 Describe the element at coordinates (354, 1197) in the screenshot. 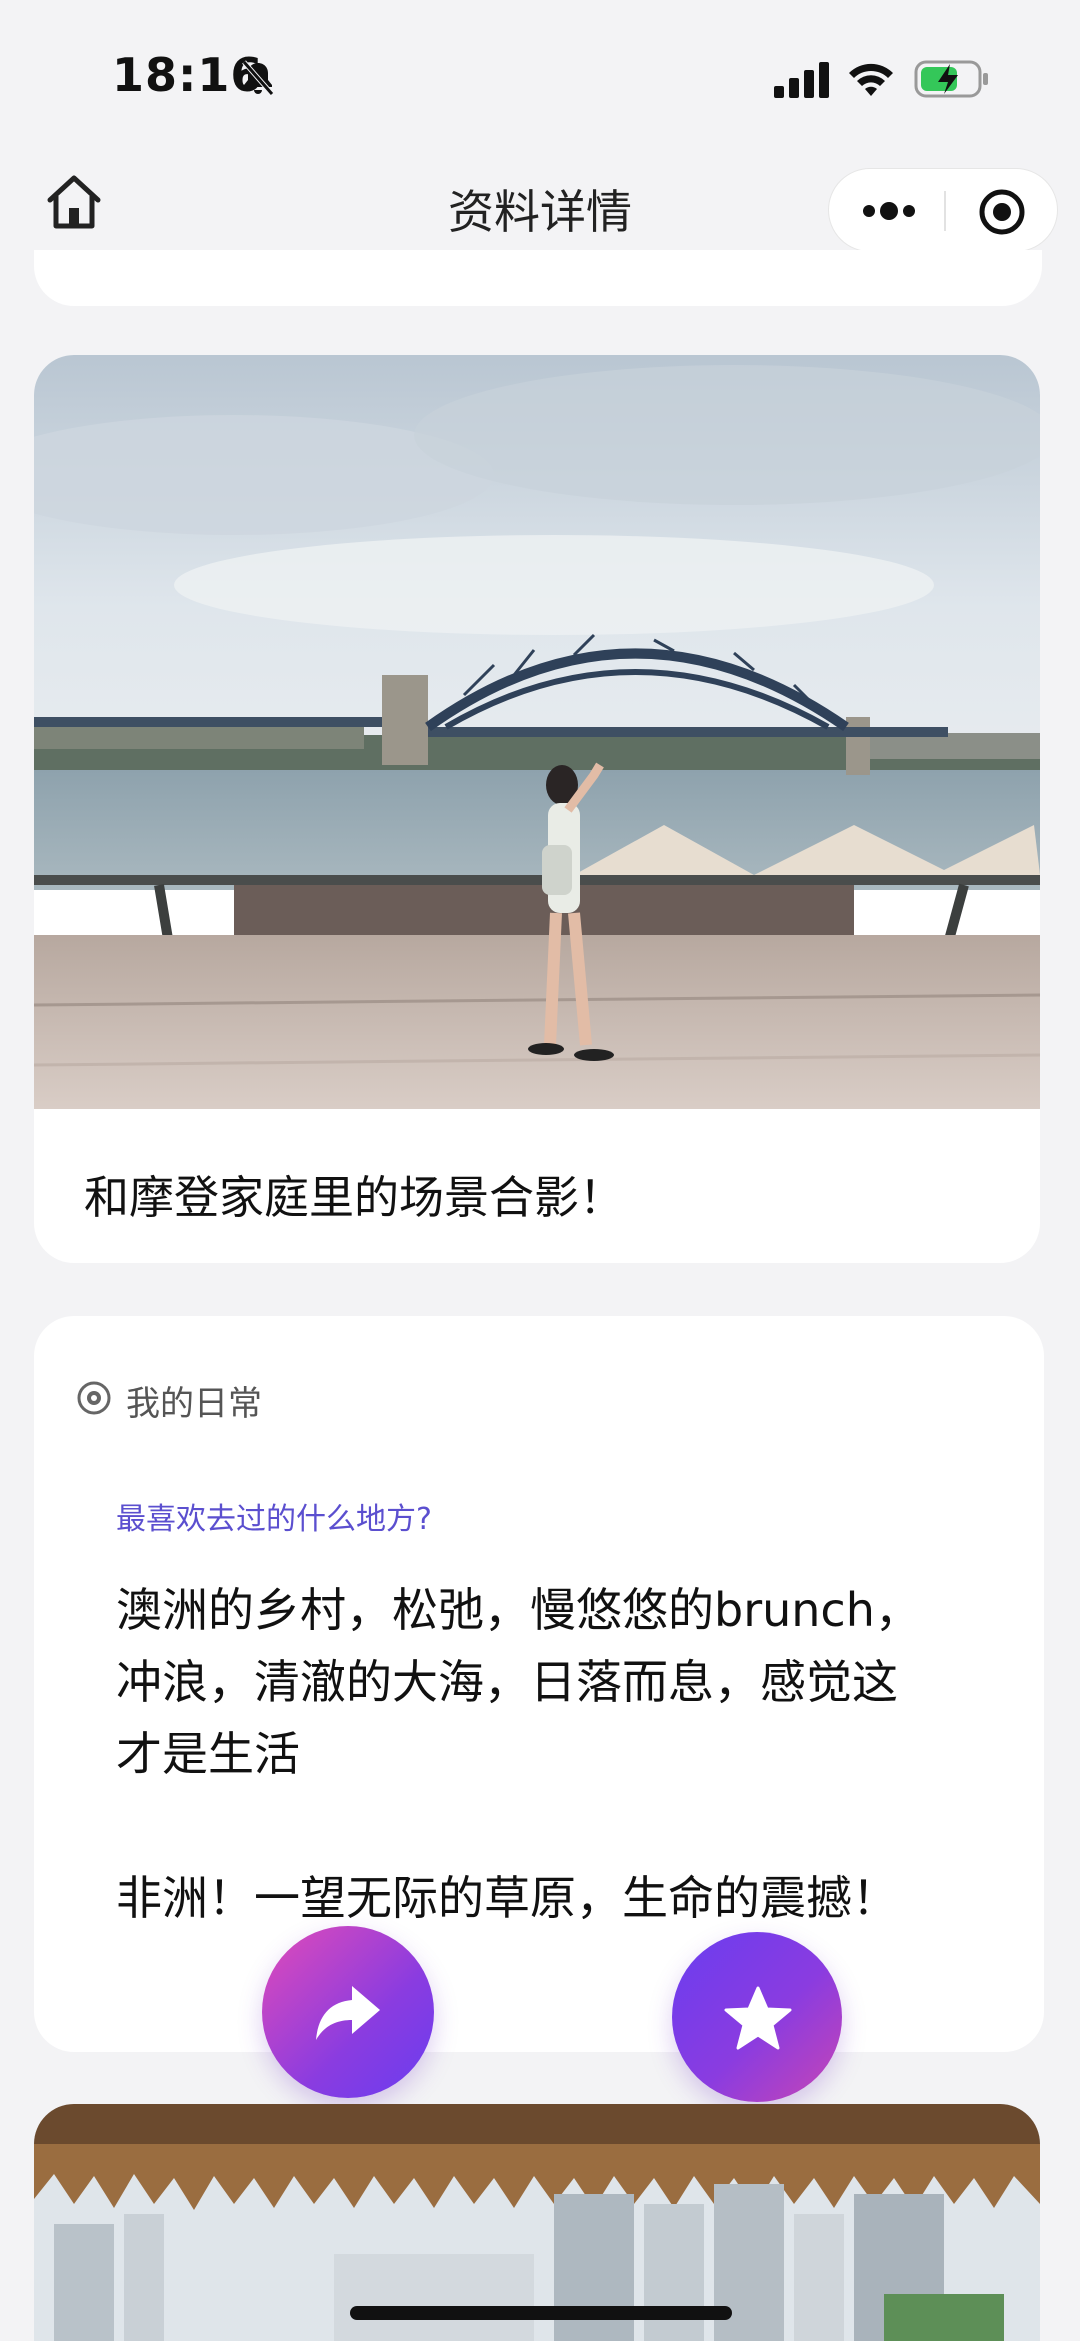

I see `photo-caption: 和摩登家庭里的场景合影！` at that location.